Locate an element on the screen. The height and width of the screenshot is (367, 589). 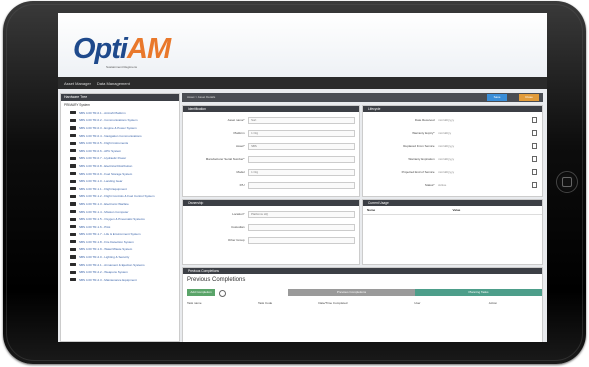
form-row: P/U is located at coordinates (271, 185).